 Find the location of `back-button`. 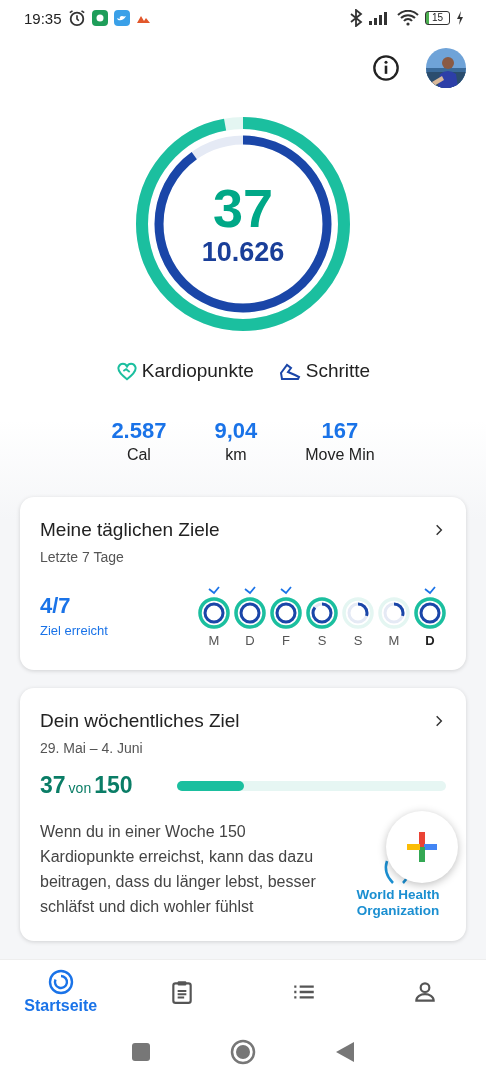

back-button is located at coordinates (345, 1052).